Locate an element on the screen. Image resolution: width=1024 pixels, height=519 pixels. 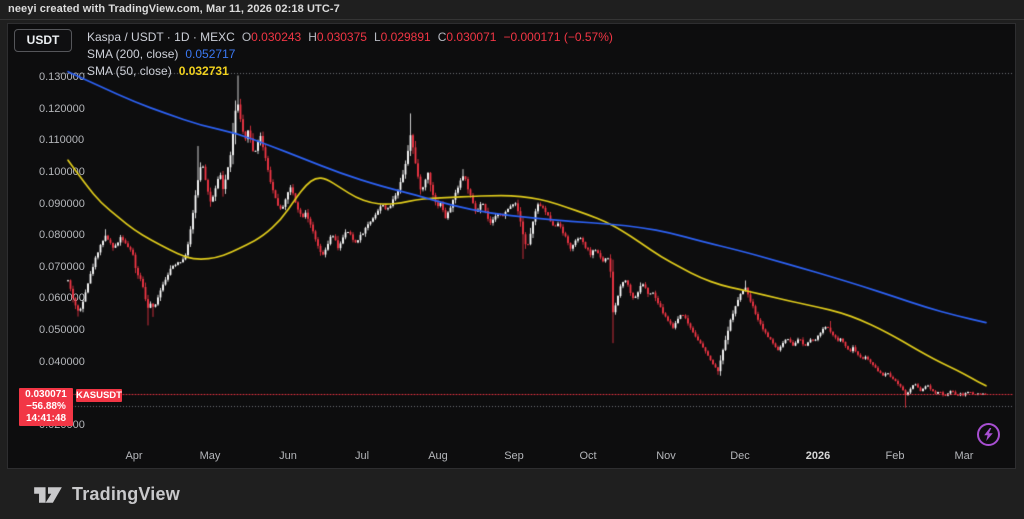
y-axis-tick: 0.080000 is located at coordinates (62, 235).